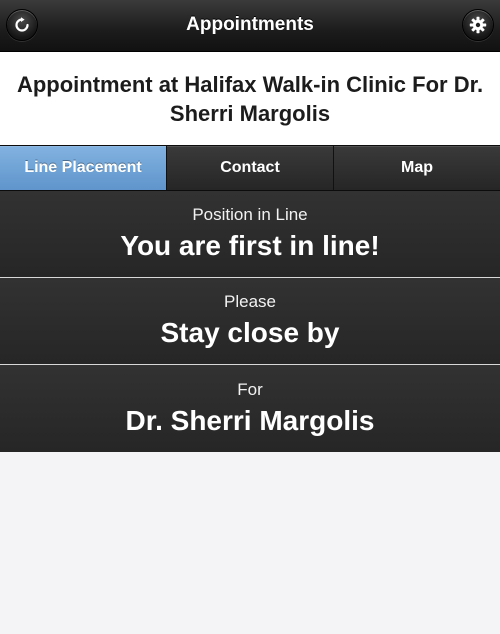  Describe the element at coordinates (250, 420) in the screenshot. I see `doctor-name: Dr. Sherri Margolis` at that location.